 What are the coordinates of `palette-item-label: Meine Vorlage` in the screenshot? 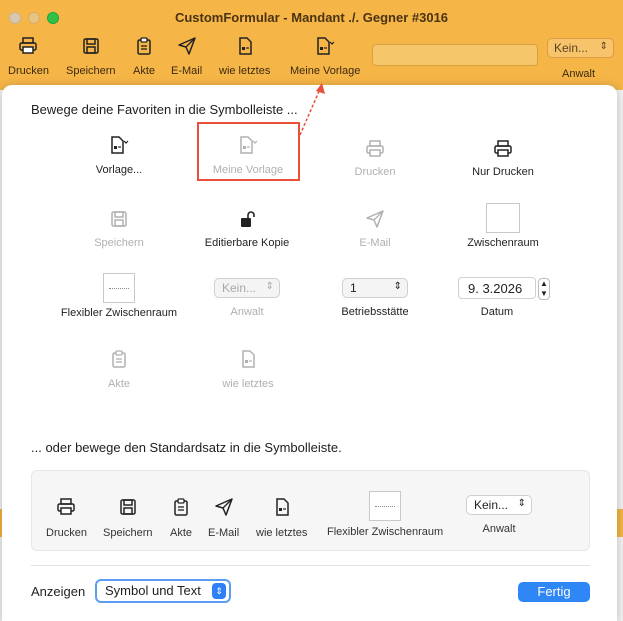 It's located at (248, 170).